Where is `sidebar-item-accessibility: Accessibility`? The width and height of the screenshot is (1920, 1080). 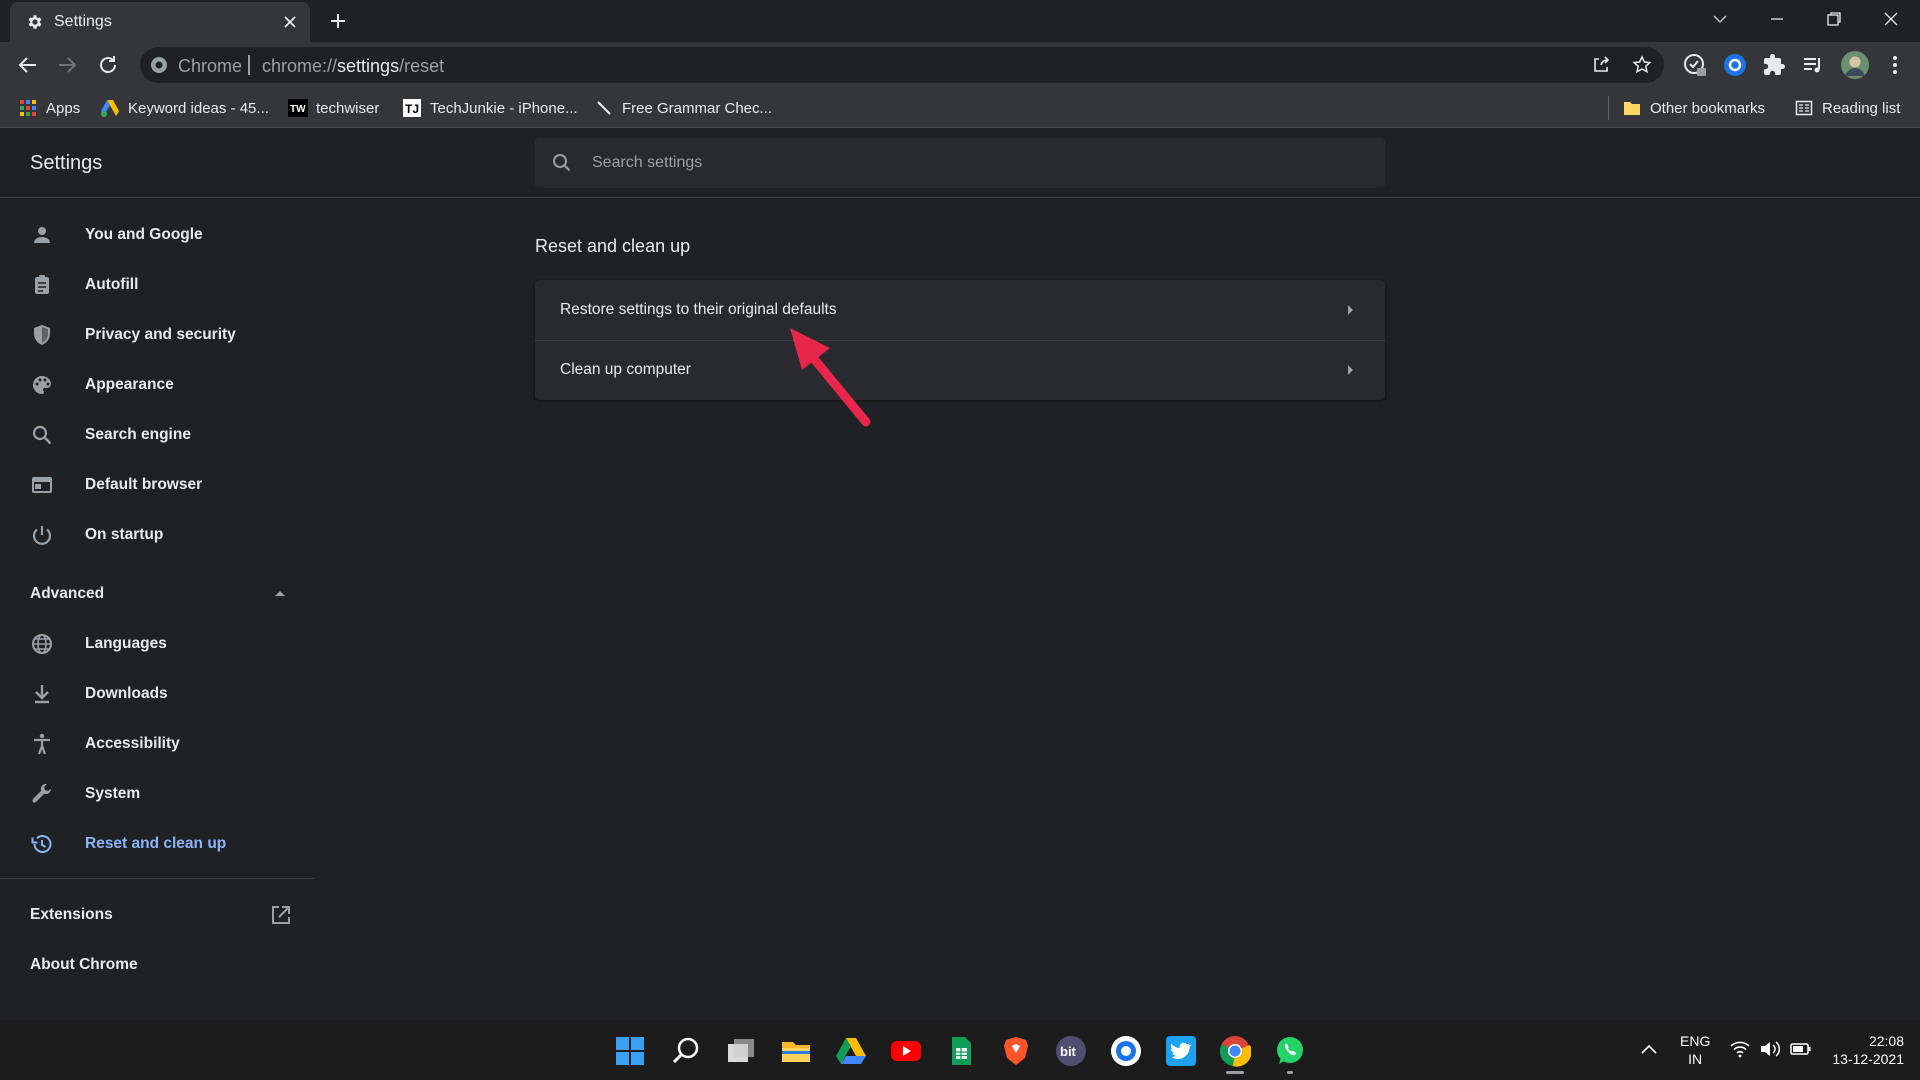 sidebar-item-accessibility: Accessibility is located at coordinates (157, 744).